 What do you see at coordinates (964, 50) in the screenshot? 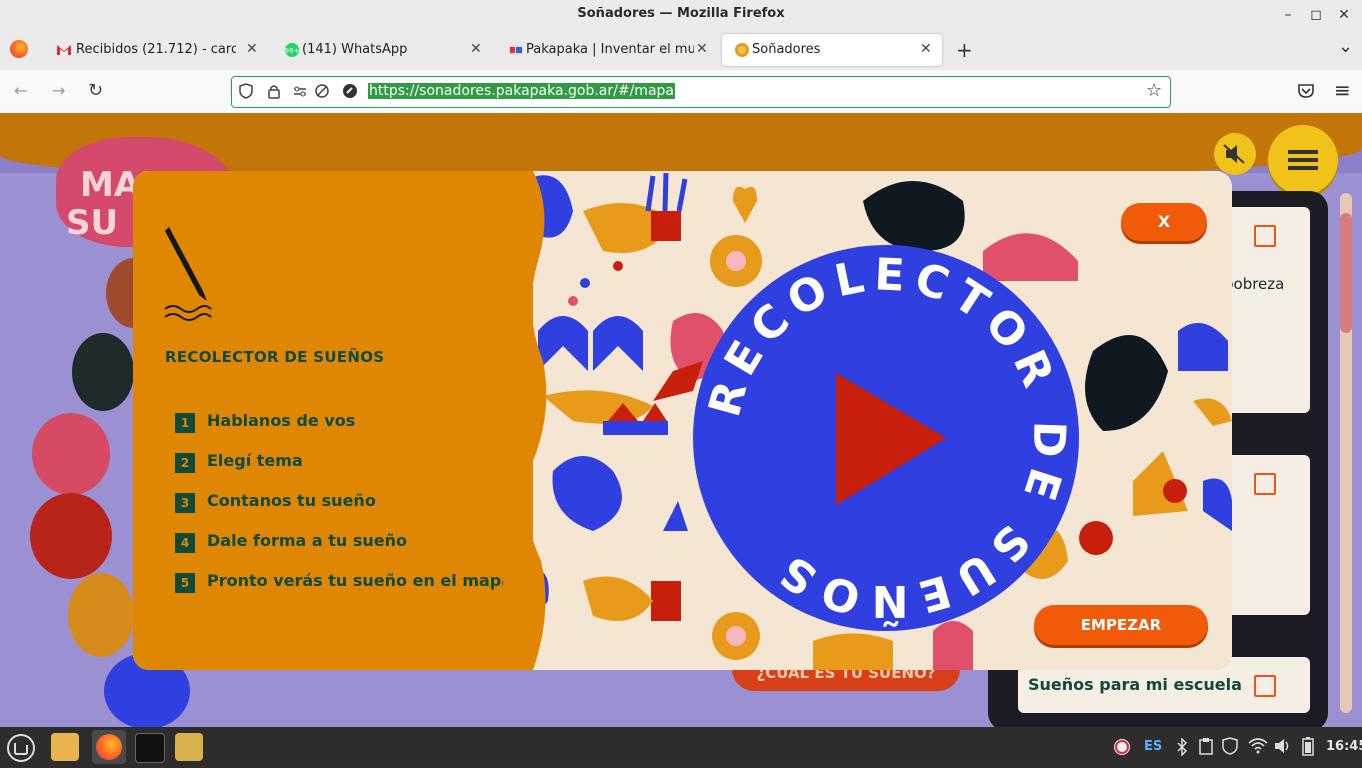
I see `new-tab-button: +` at bounding box center [964, 50].